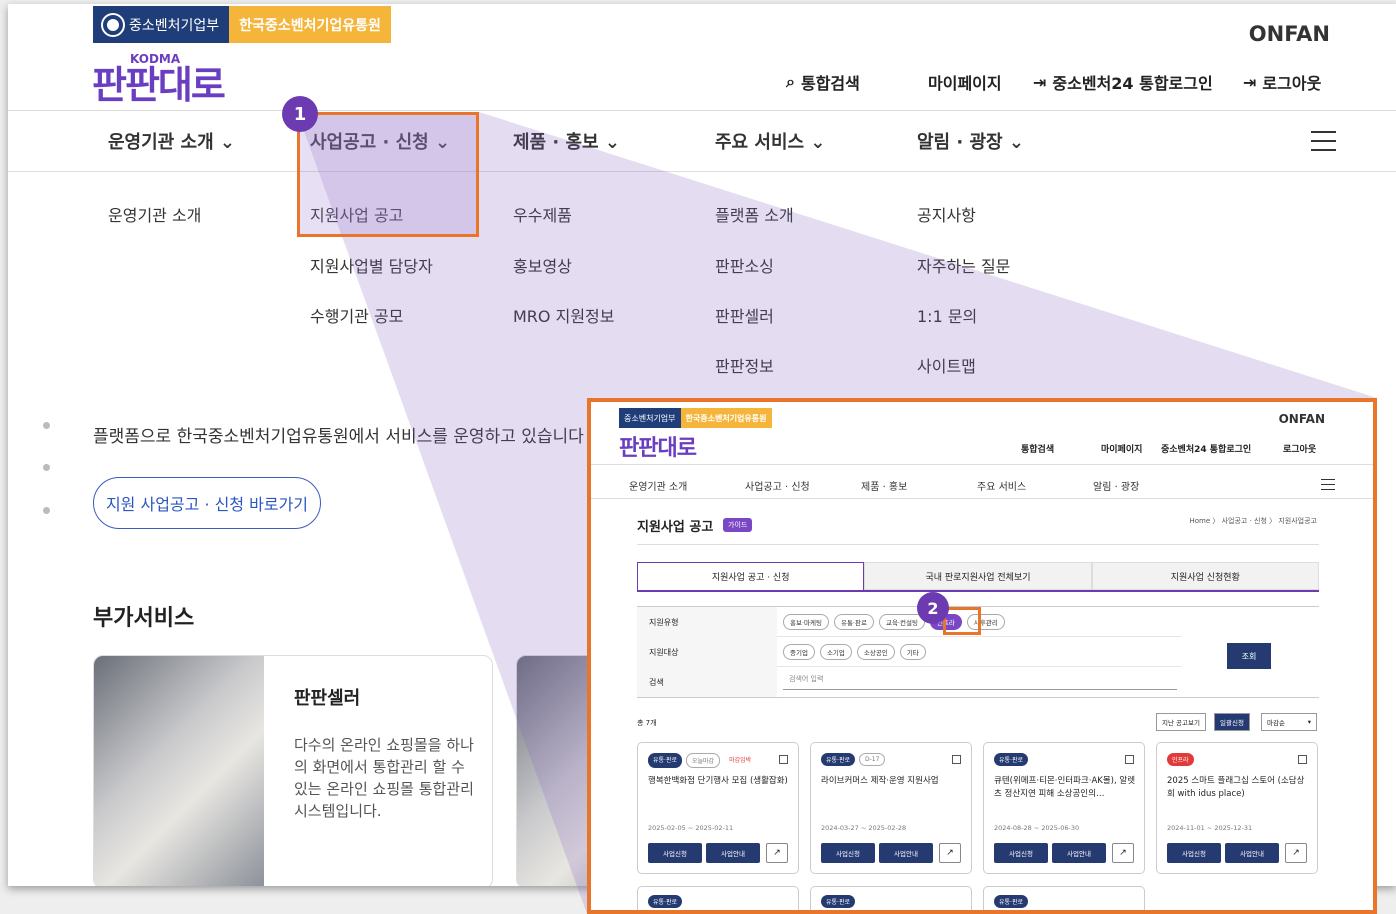  I want to click on filter-row-type: 지원유형 홍보·마케팅 유통·판로 교육·컨설팅 인프라 사후관리, so click(909, 622).